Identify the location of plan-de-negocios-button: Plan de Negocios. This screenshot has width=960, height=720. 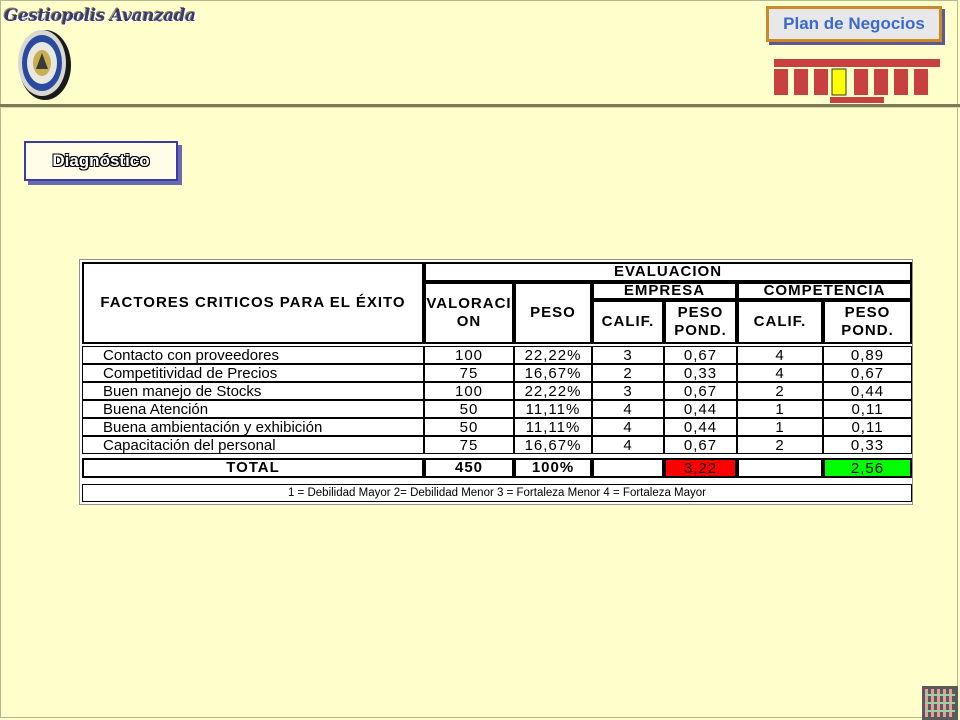
(854, 24).